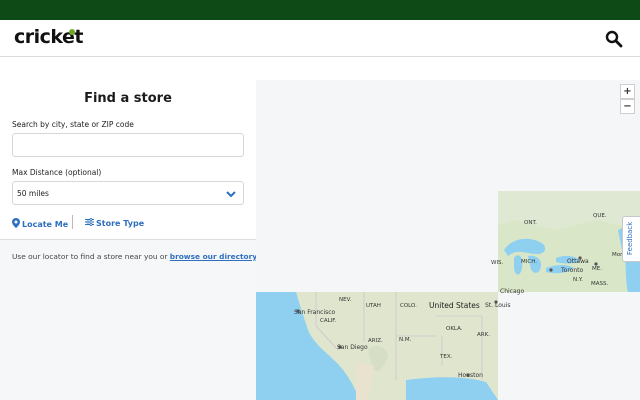 This screenshot has width=640, height=400. Describe the element at coordinates (578, 280) in the screenshot. I see `map-label: N.Y.` at that location.